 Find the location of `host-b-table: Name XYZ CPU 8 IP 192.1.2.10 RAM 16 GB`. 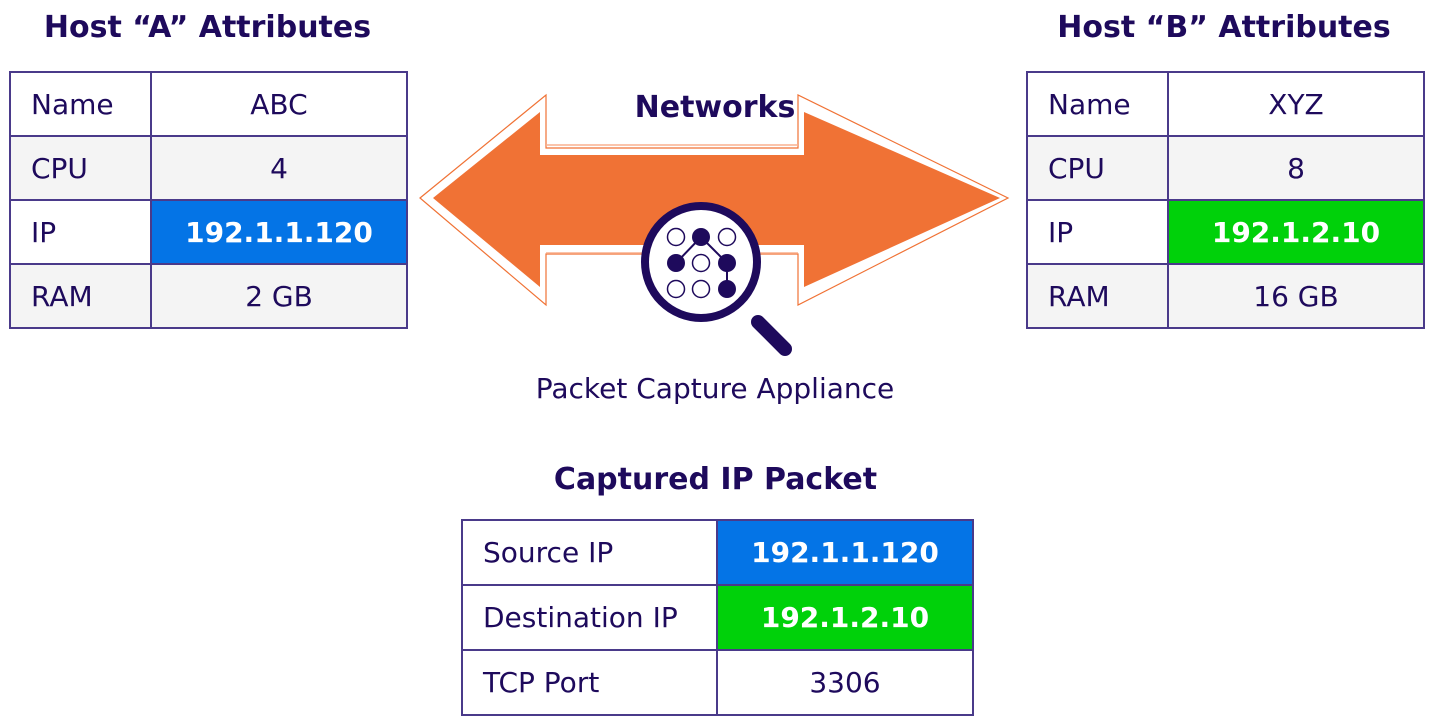

host-b-table: Name XYZ CPU 8 IP 192.1.2.10 RAM 16 GB is located at coordinates (1225, 200).